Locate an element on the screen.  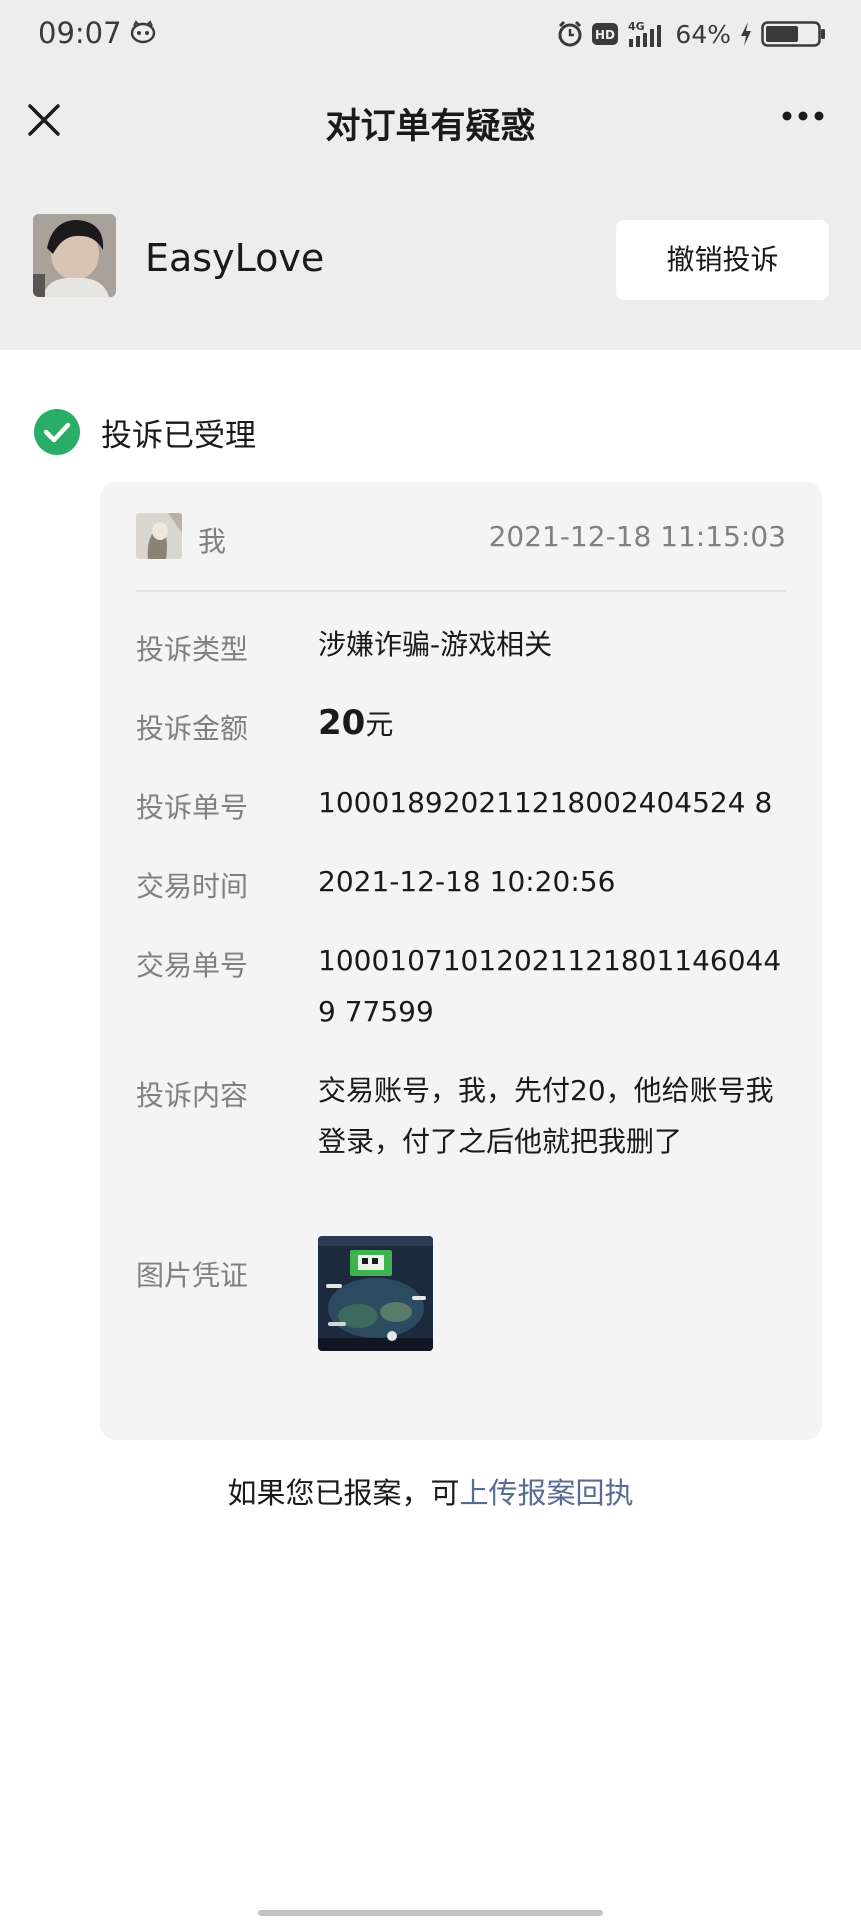
row-label: 图片凭证 is located at coordinates (192, 1275).